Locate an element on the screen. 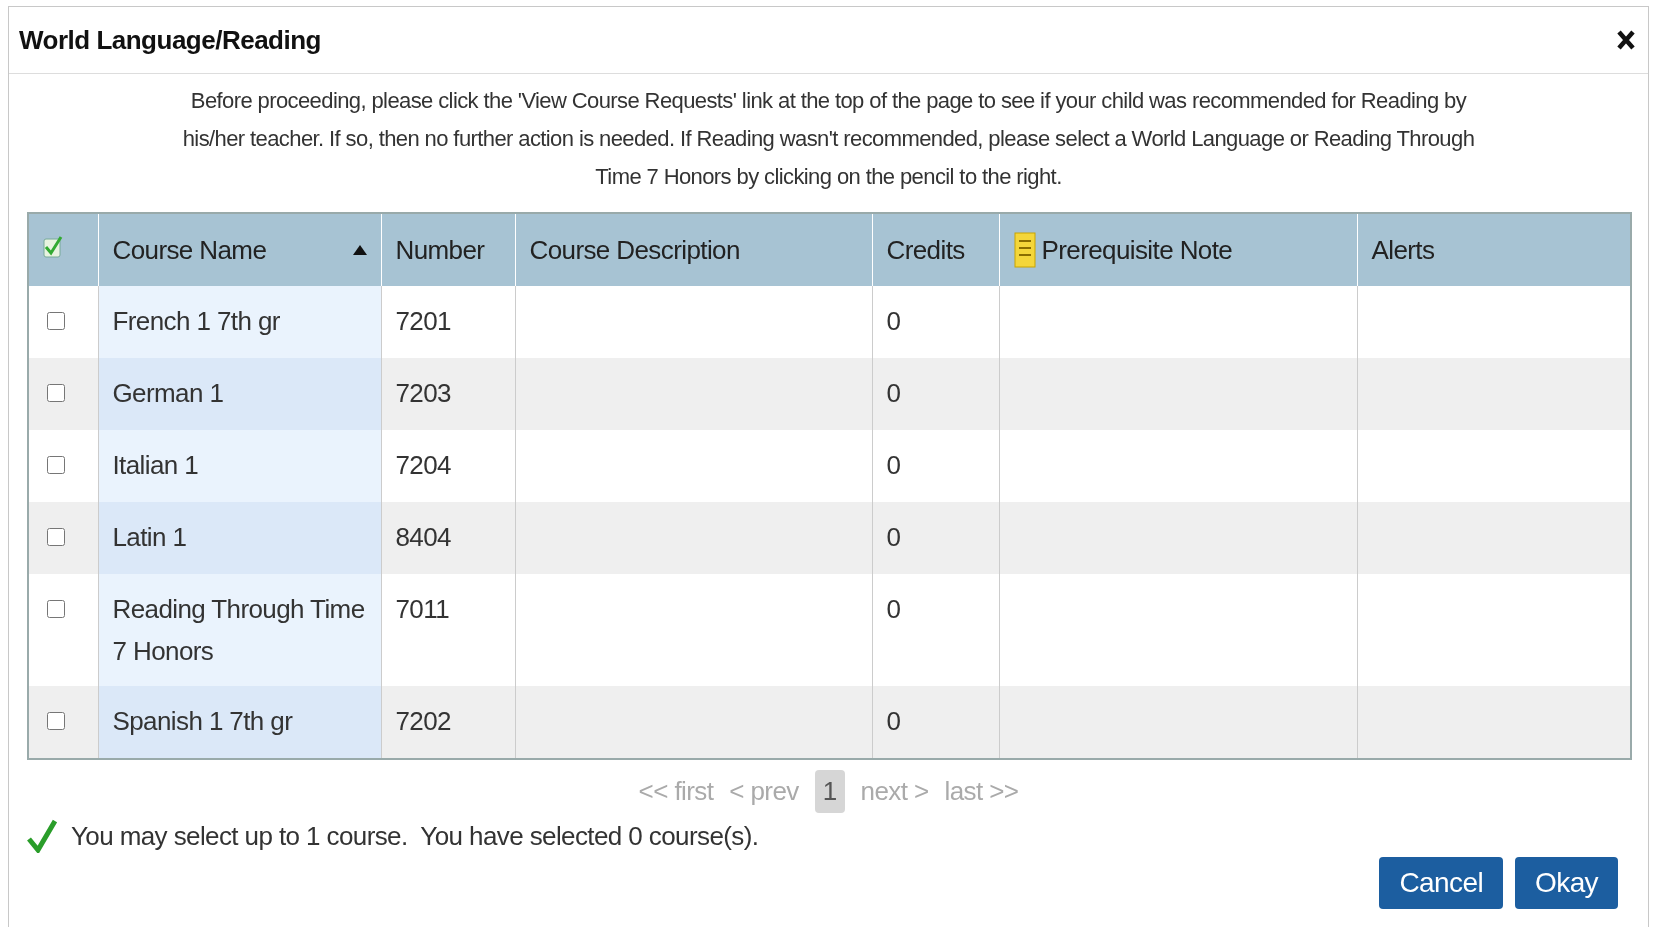 The height and width of the screenshot is (935, 1657). close-icon is located at coordinates (1626, 40).